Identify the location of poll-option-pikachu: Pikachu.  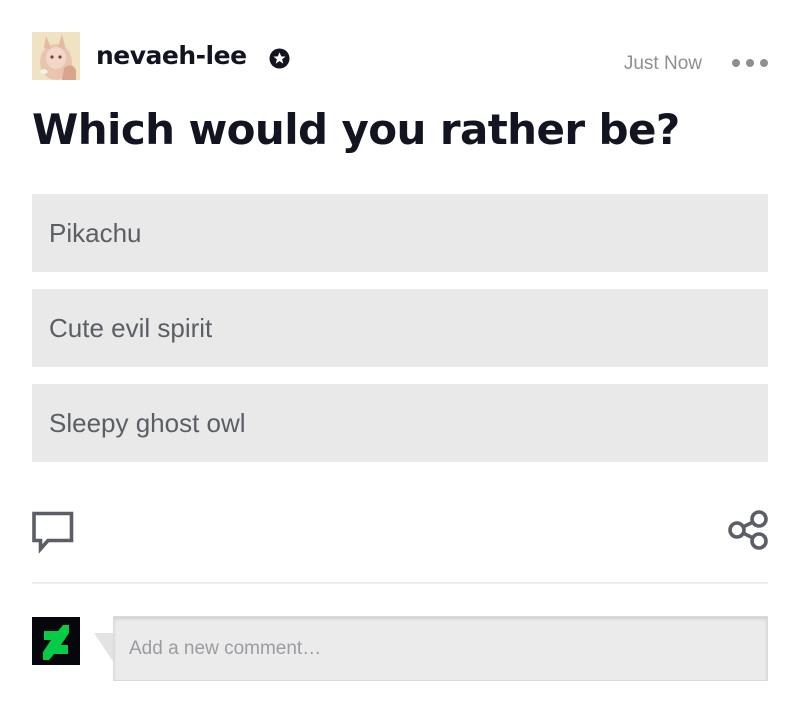
(400, 233).